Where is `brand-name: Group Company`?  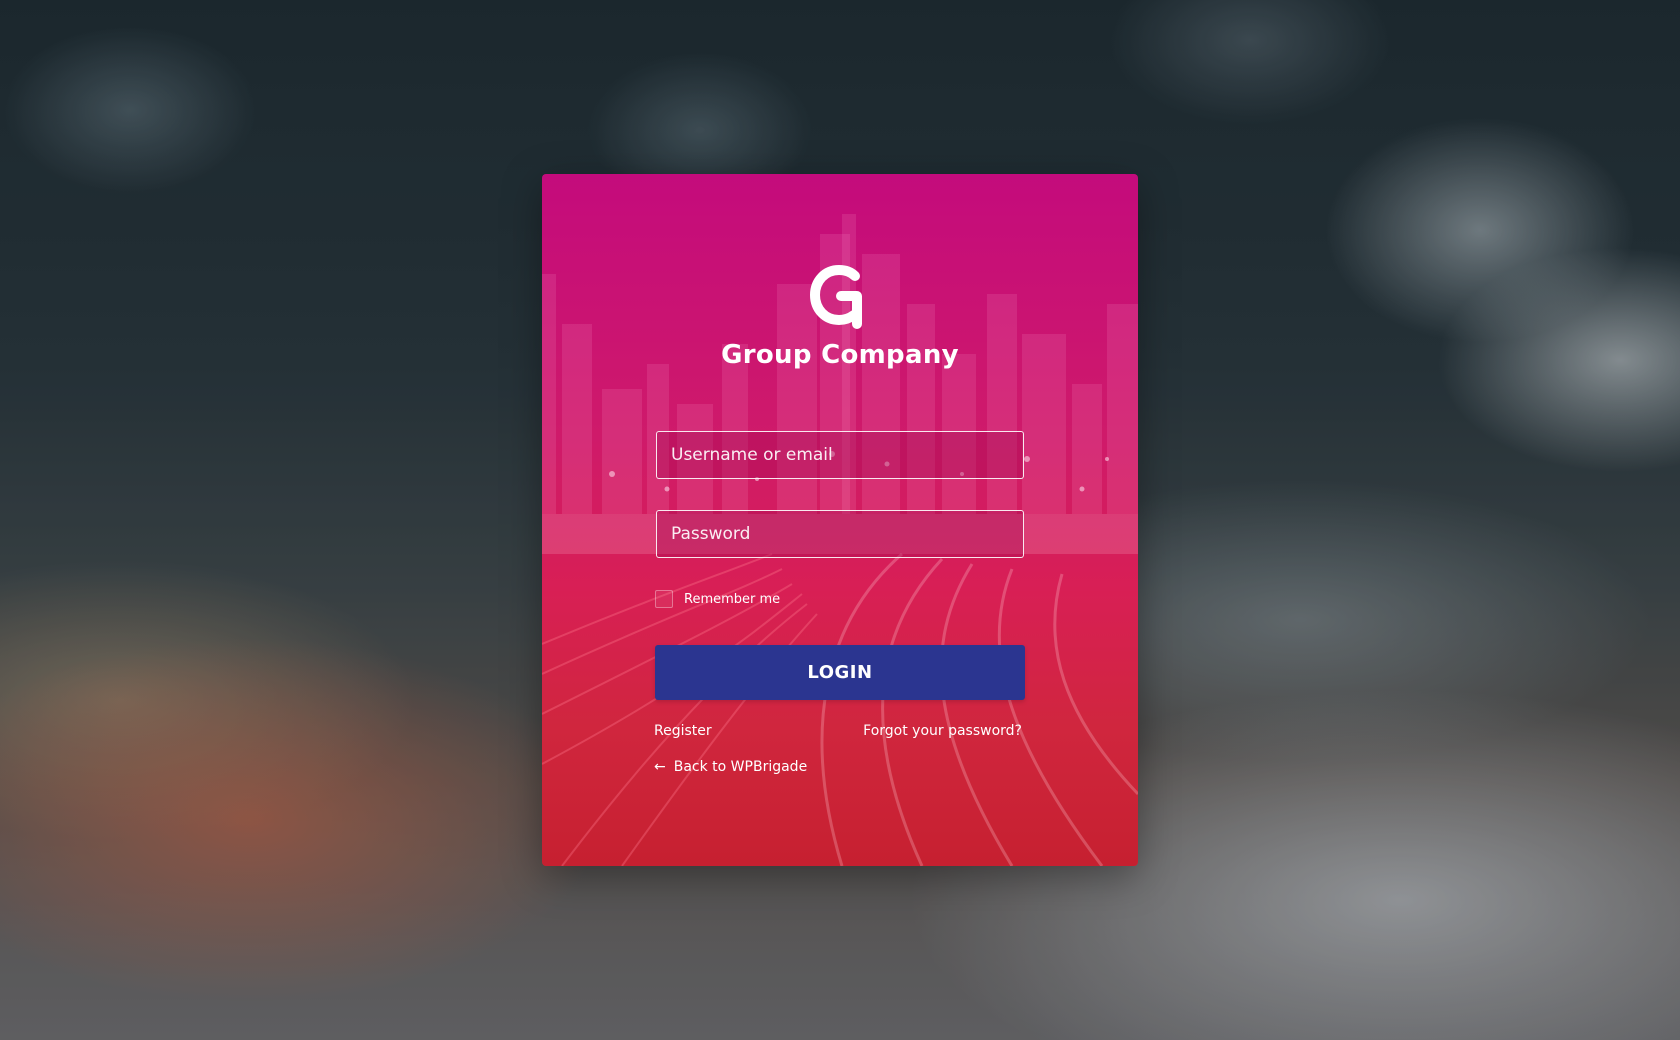 brand-name: Group Company is located at coordinates (840, 355).